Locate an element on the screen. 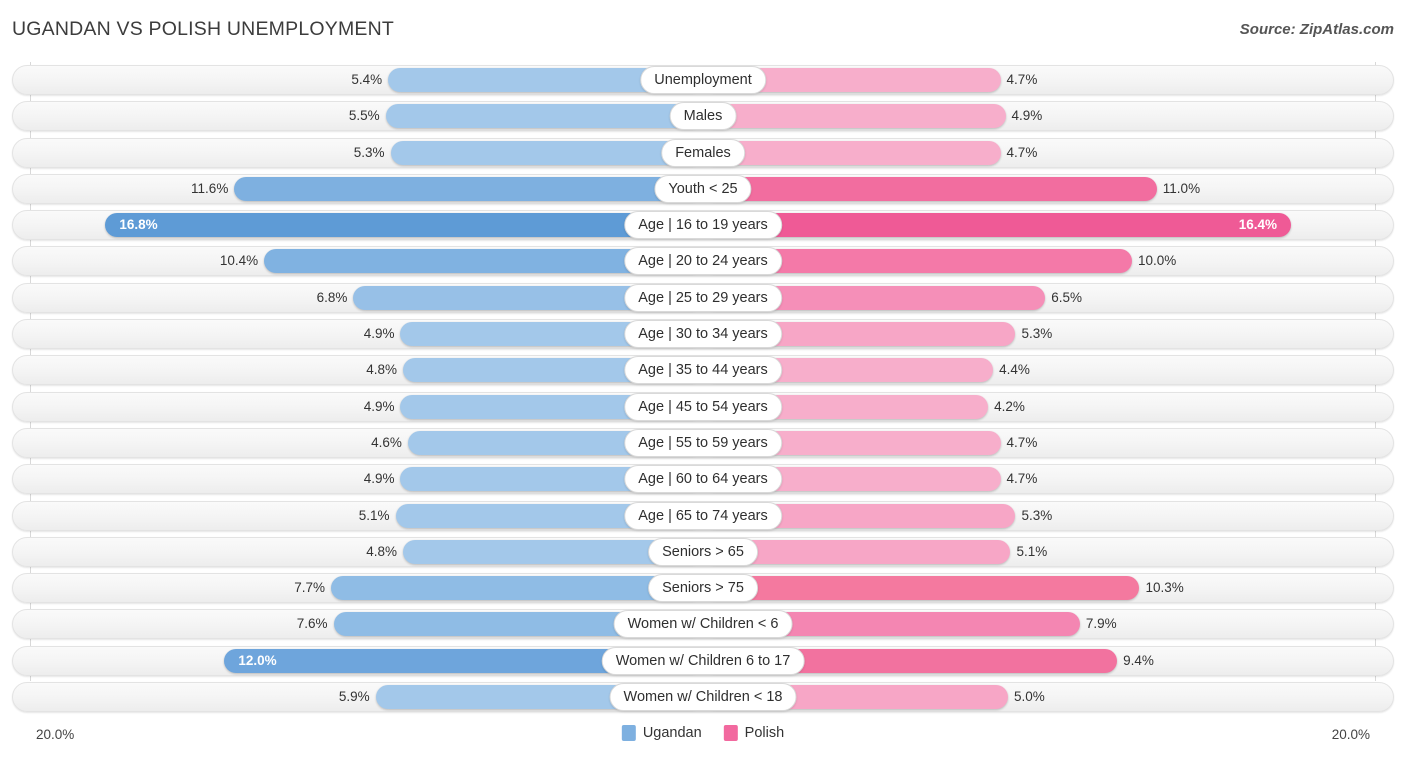 This screenshot has height=757, width=1406. chart-row: 4.9% 4.7% Age | 60 to 64 years is located at coordinates (703, 479).